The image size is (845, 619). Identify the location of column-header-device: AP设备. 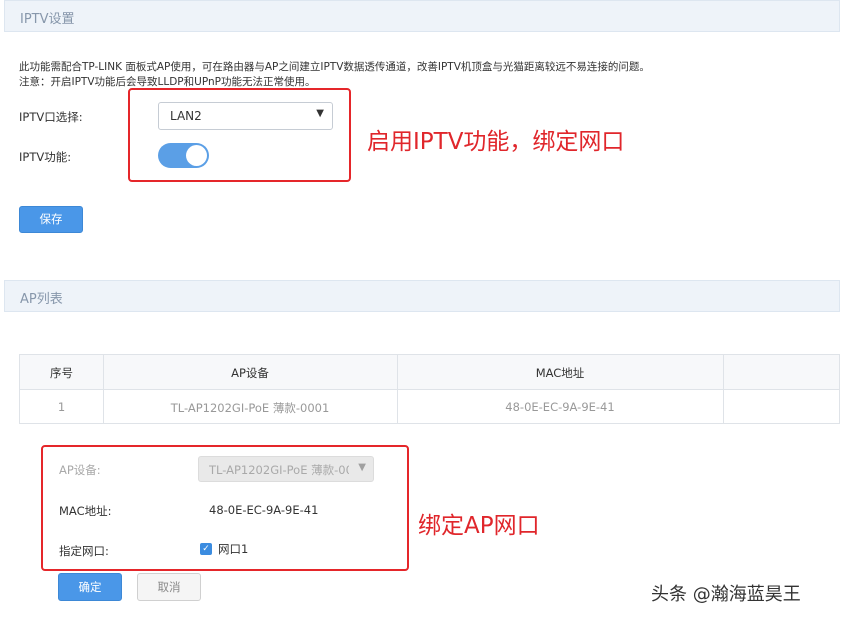
(250, 373).